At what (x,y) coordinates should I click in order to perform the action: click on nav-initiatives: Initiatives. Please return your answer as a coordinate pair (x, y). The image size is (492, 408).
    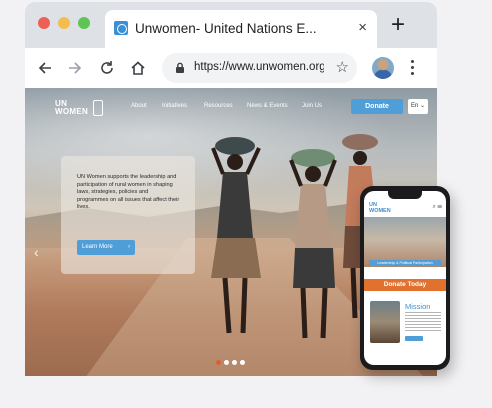
    Looking at the image, I should click on (174, 106).